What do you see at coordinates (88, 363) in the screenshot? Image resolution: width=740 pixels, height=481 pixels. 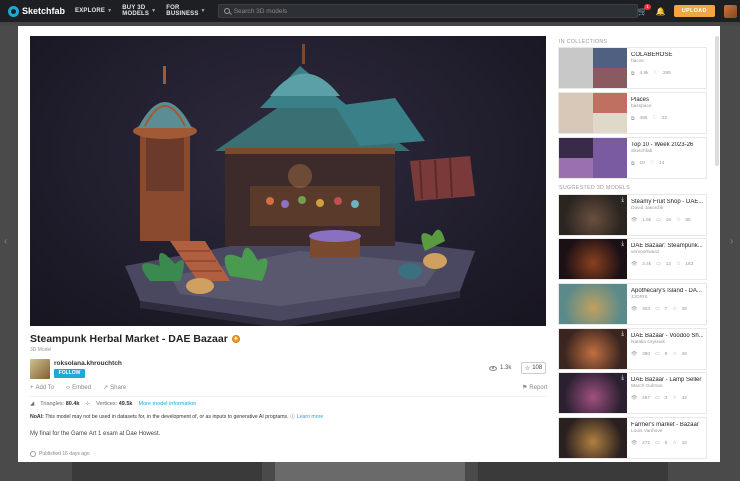 I see `author-name: roksolana.khrouchtch` at bounding box center [88, 363].